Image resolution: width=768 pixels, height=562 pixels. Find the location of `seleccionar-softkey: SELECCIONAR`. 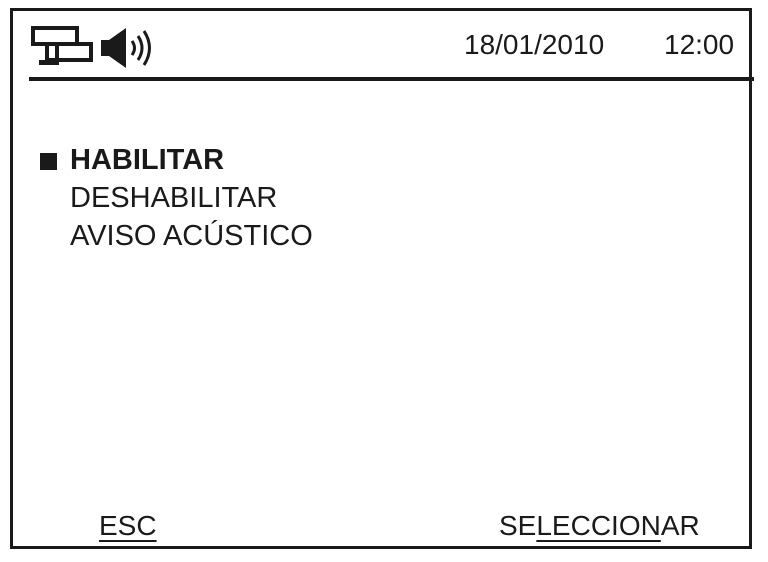

seleccionar-softkey: SELECCIONAR is located at coordinates (599, 526).